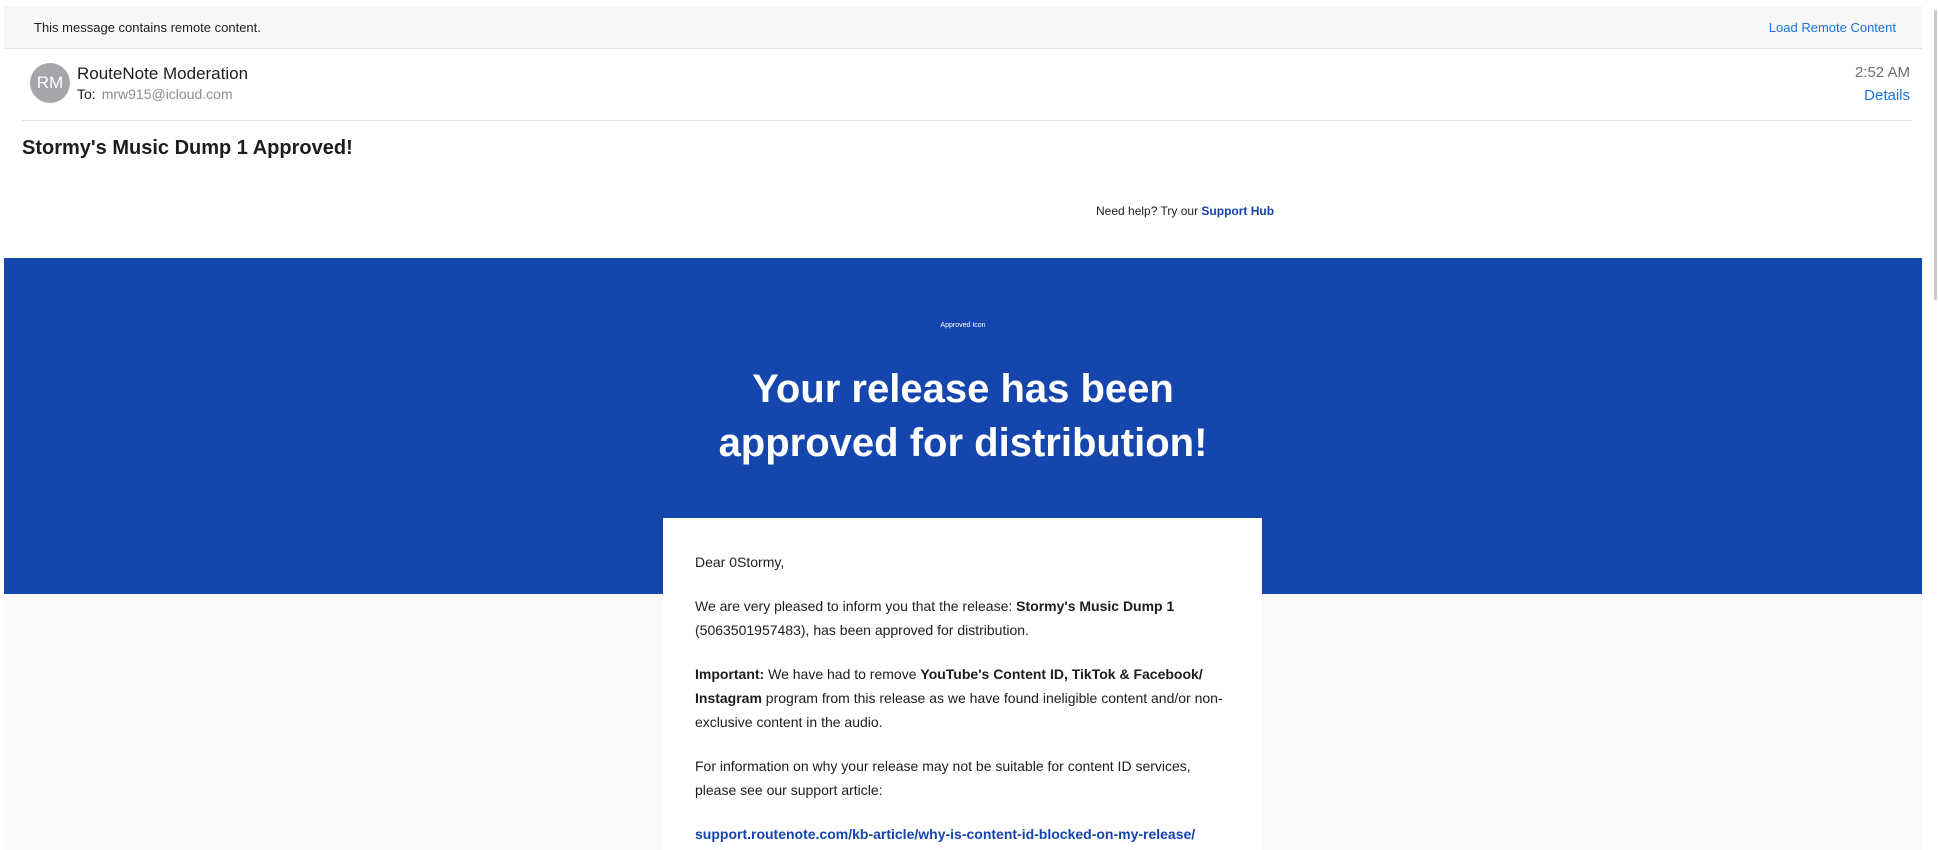  I want to click on important-label: Important:, so click(730, 674).